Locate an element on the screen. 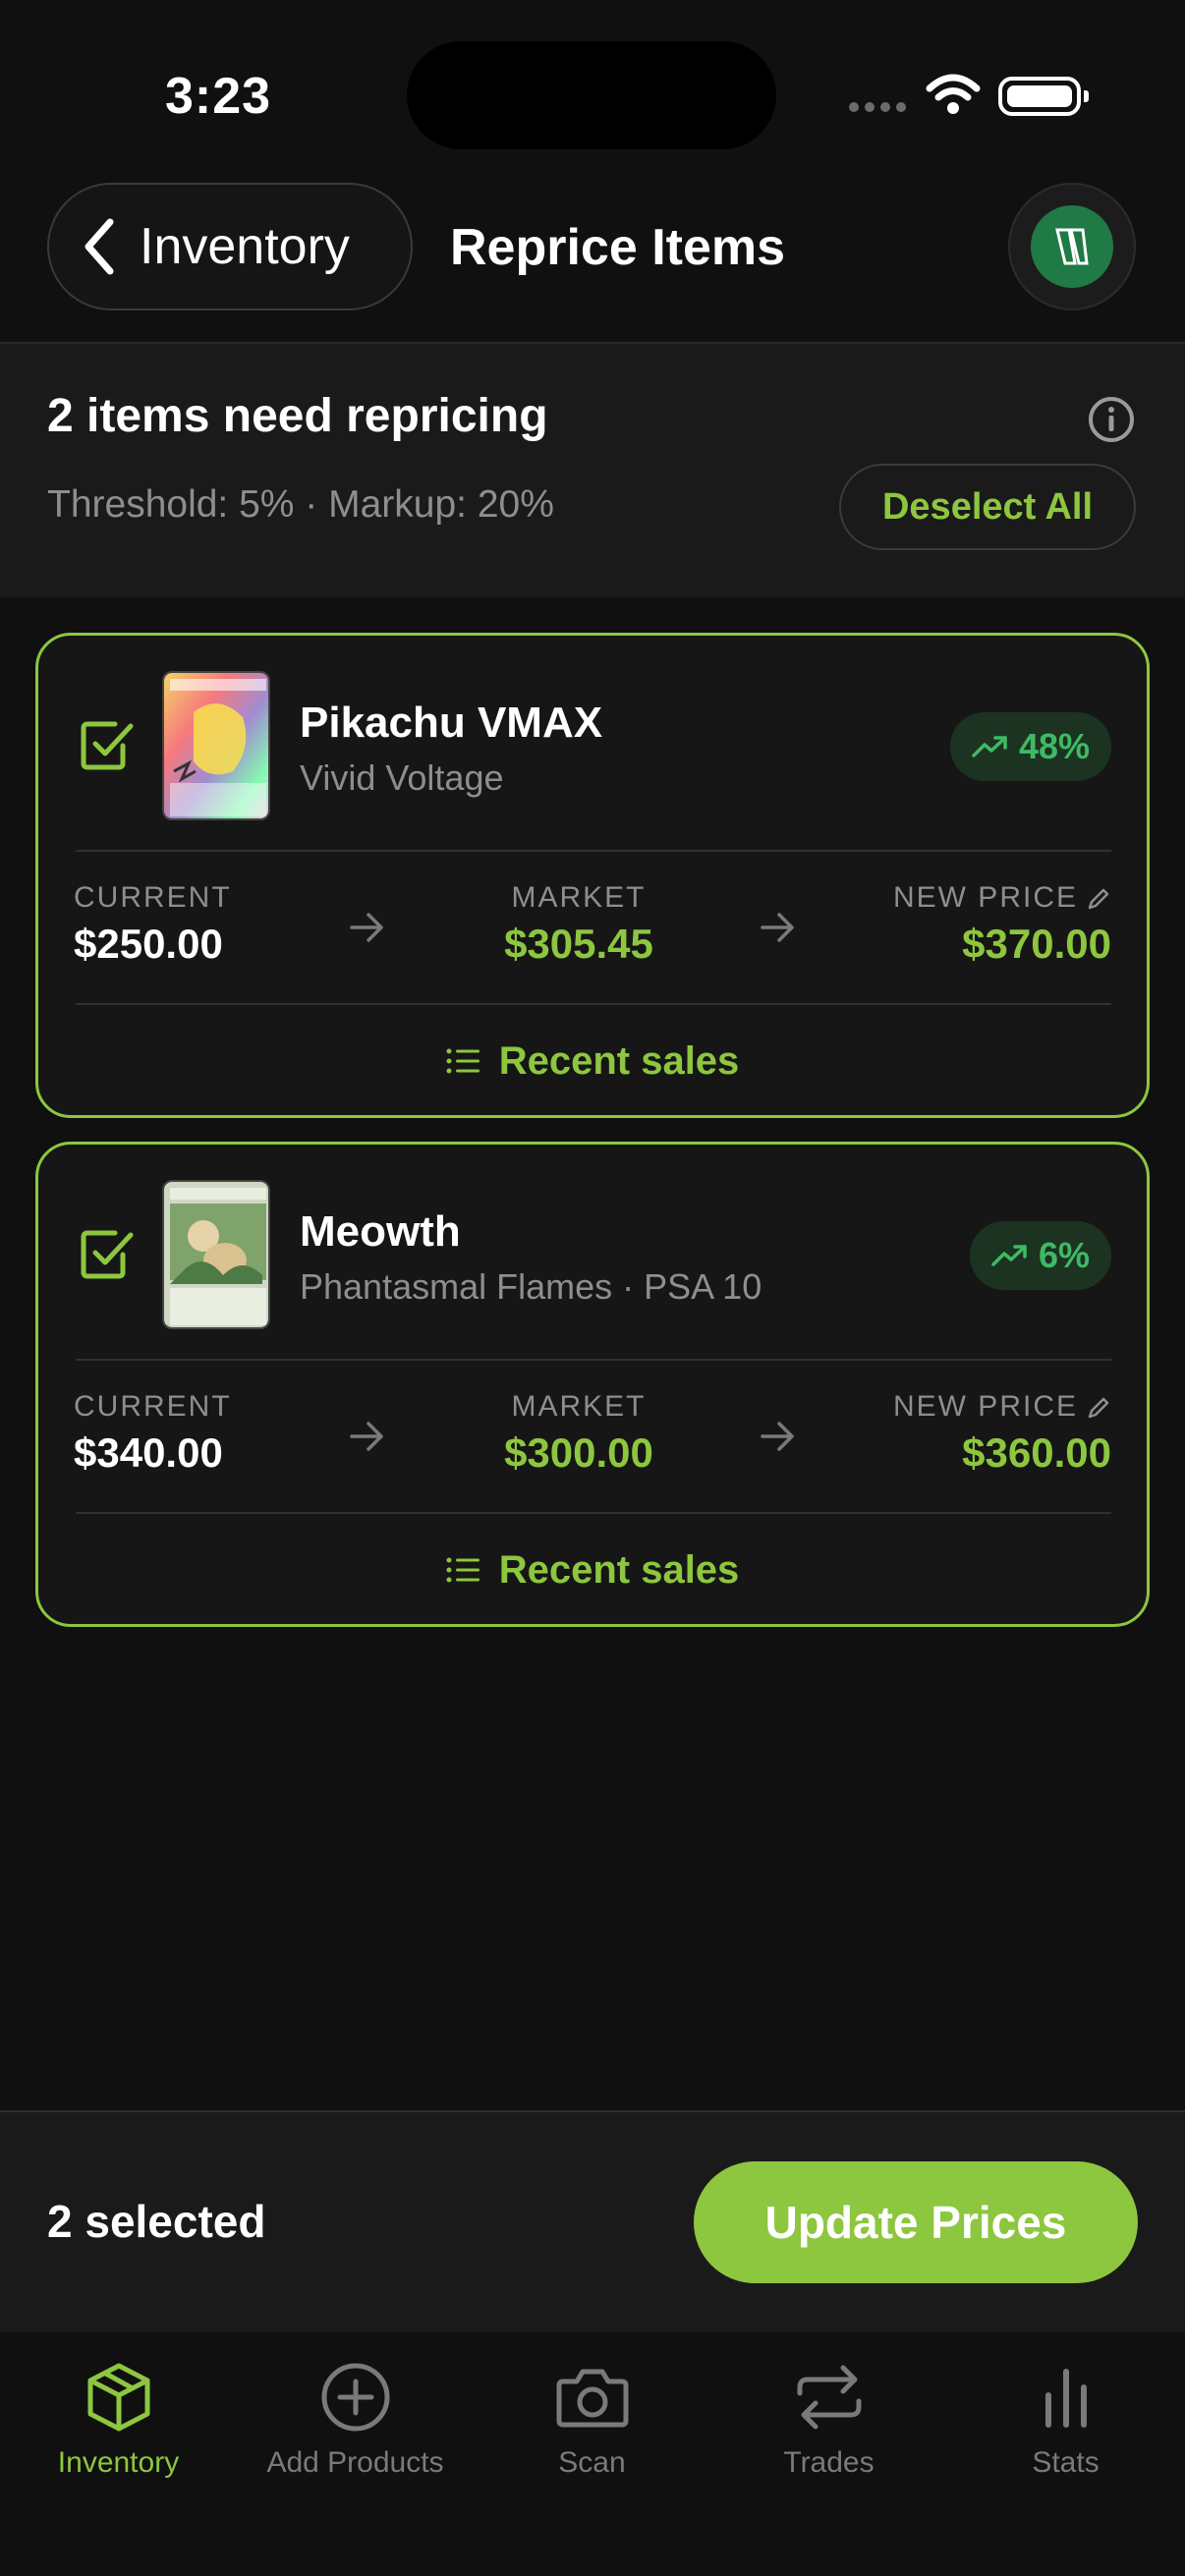 This screenshot has width=1185, height=2576. market-value: $305.45 is located at coordinates (579, 944).